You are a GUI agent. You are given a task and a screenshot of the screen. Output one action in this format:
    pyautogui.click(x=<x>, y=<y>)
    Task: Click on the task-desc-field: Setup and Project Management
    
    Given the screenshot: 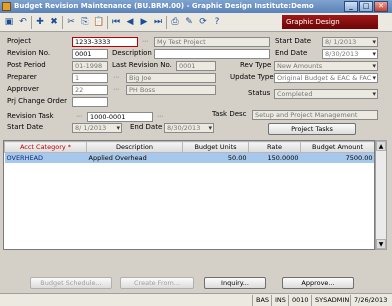 What is the action you would take?
    pyautogui.click(x=315, y=115)
    